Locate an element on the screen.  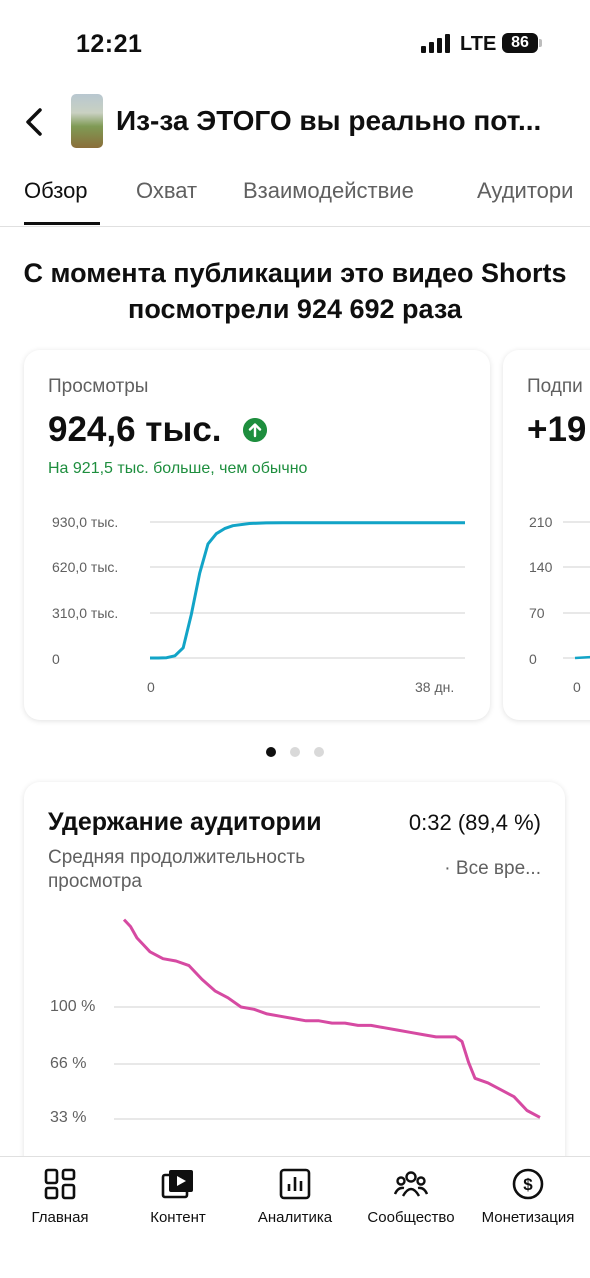
cellular-signal-icon is located at coordinates (435, 43).